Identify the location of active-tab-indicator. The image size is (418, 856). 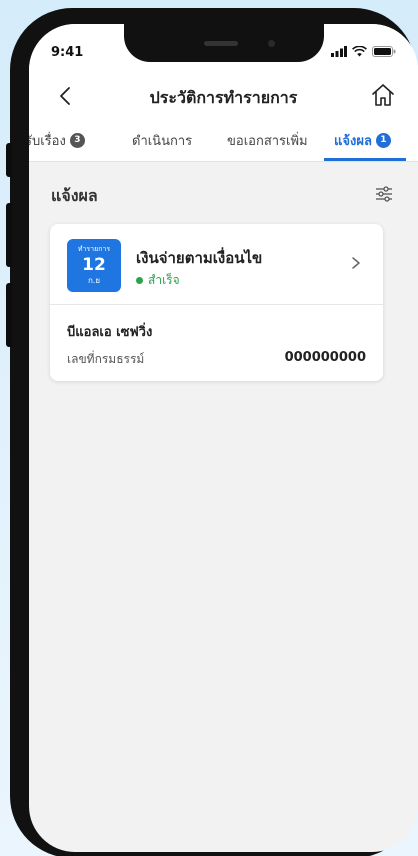
(365, 159).